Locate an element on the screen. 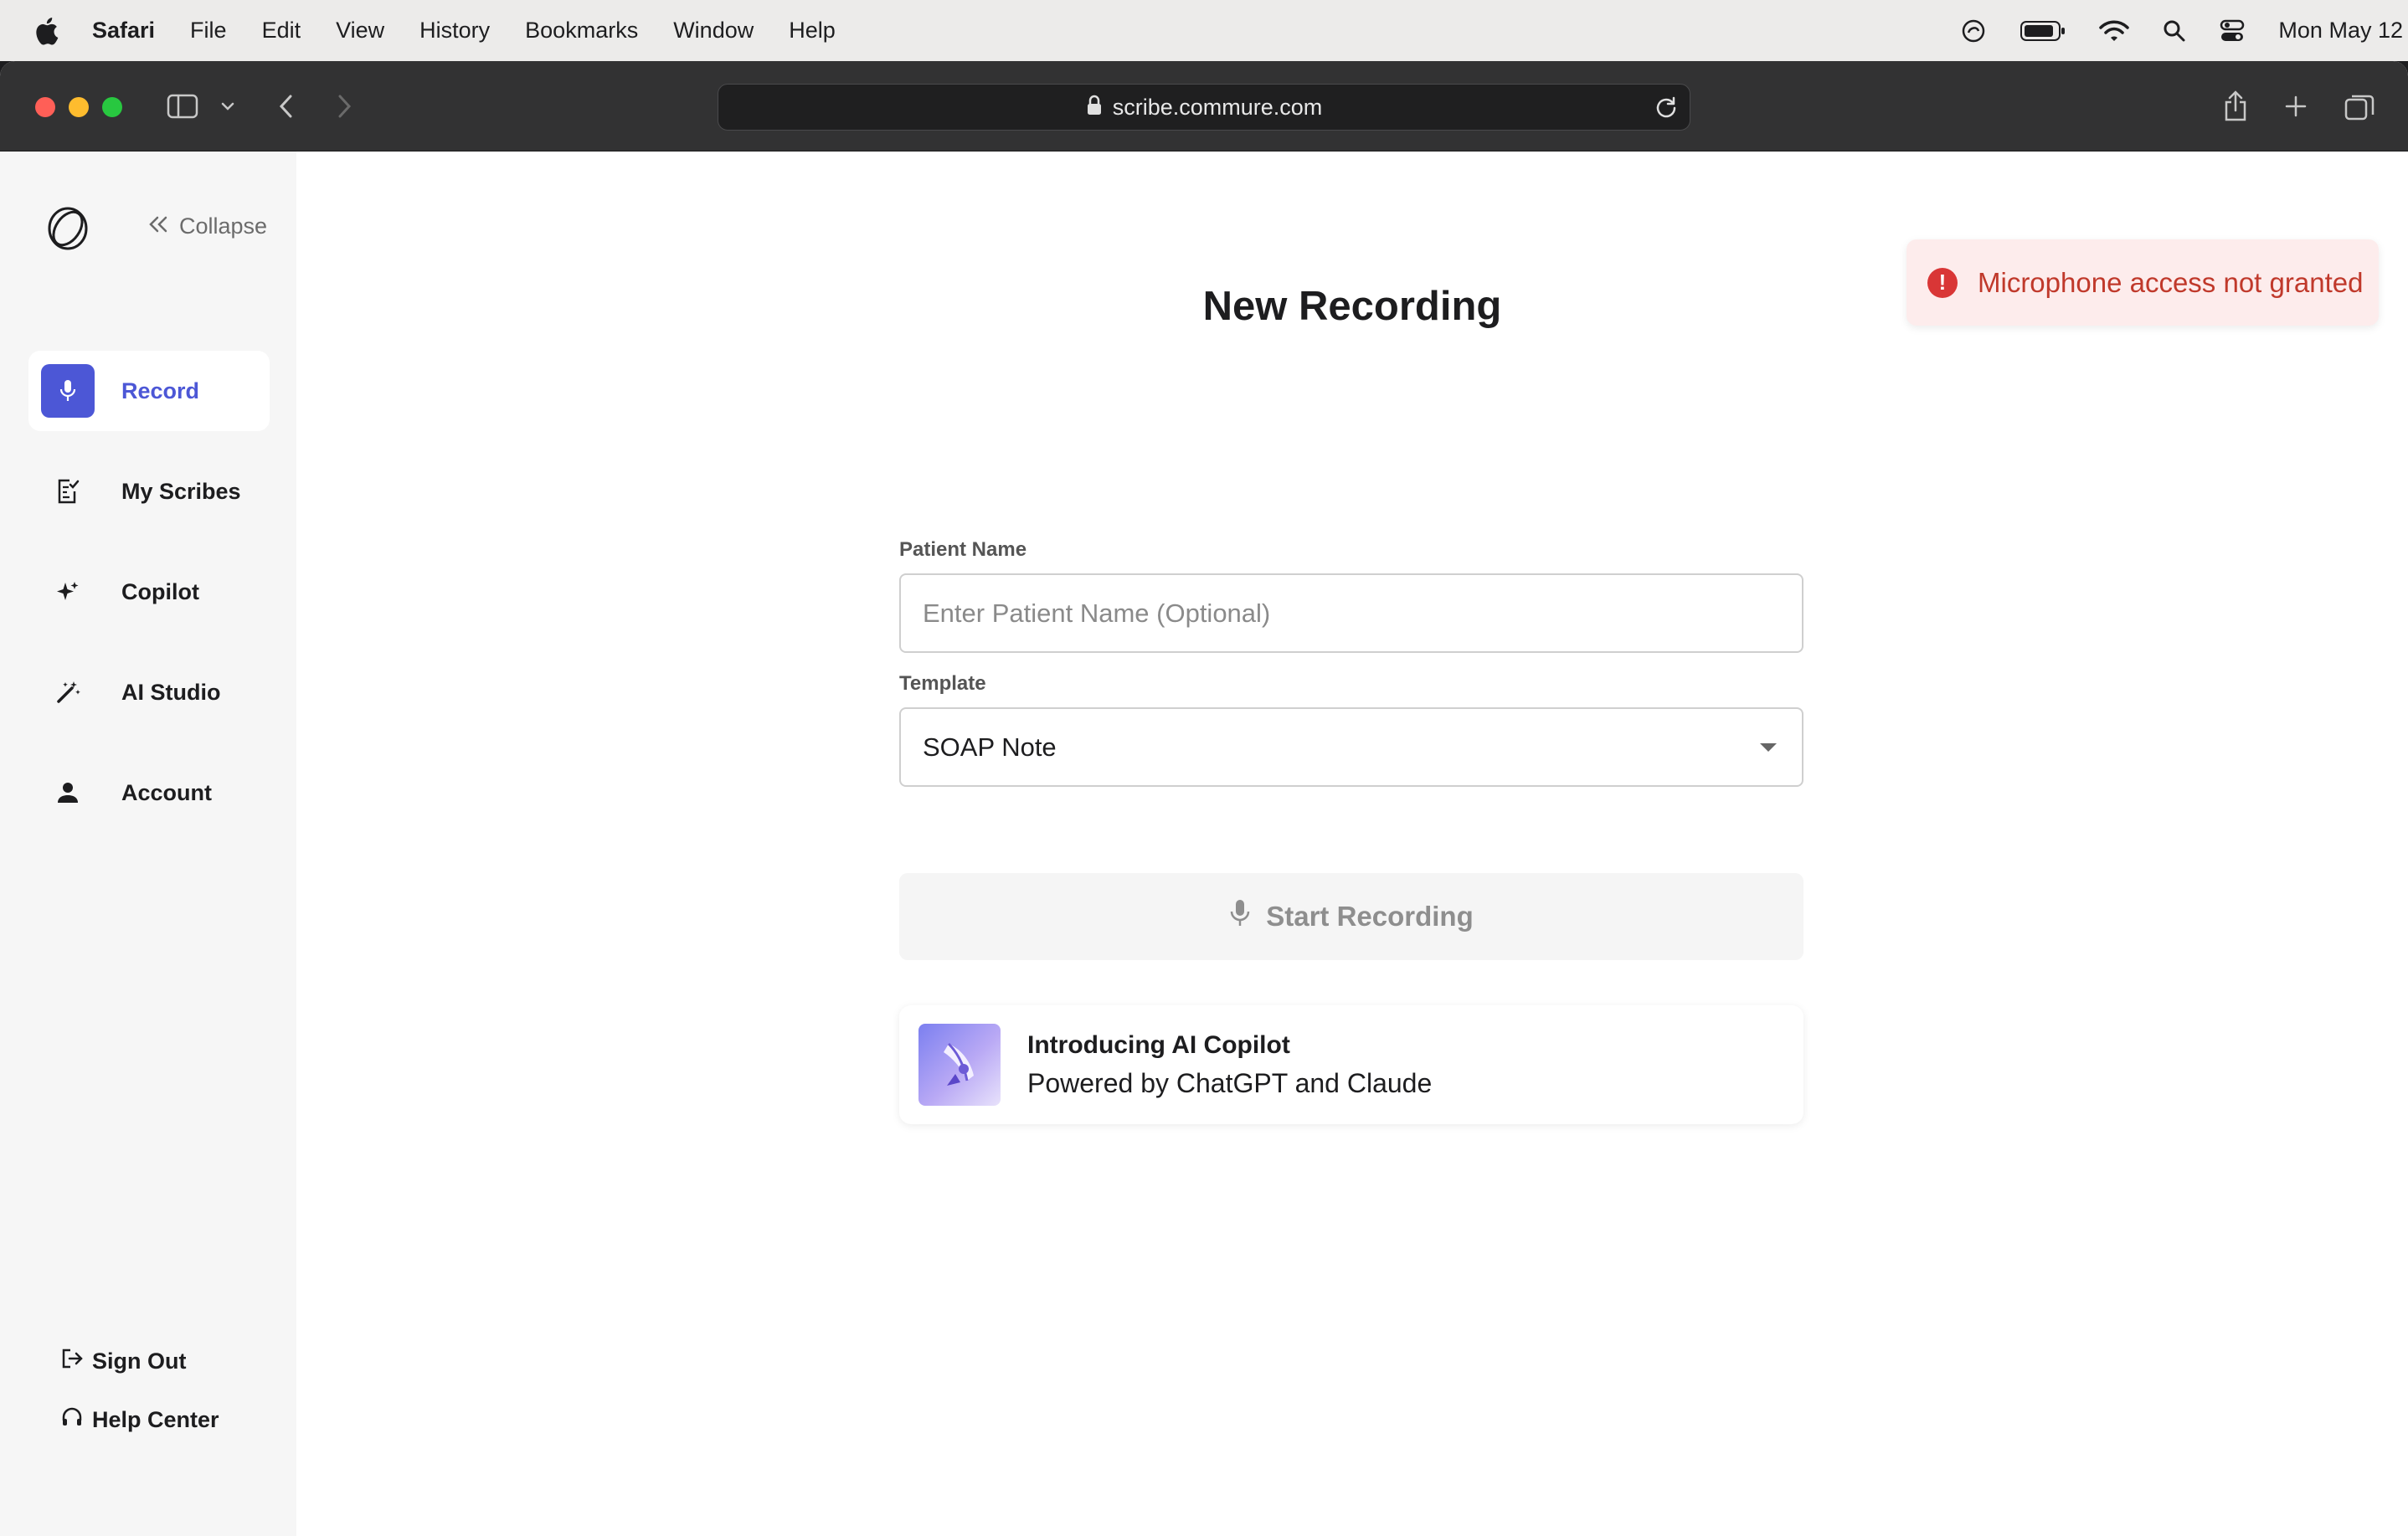  toast-message: Microphone access not granted is located at coordinates (2171, 282).